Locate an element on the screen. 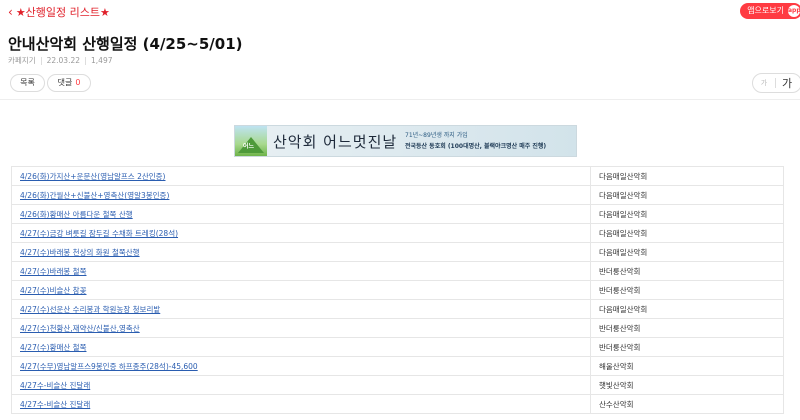  trip-cell: 4/27(수)금강 벼룻길 잠두길 수채화 트레킹(28석) is located at coordinates (301, 233).